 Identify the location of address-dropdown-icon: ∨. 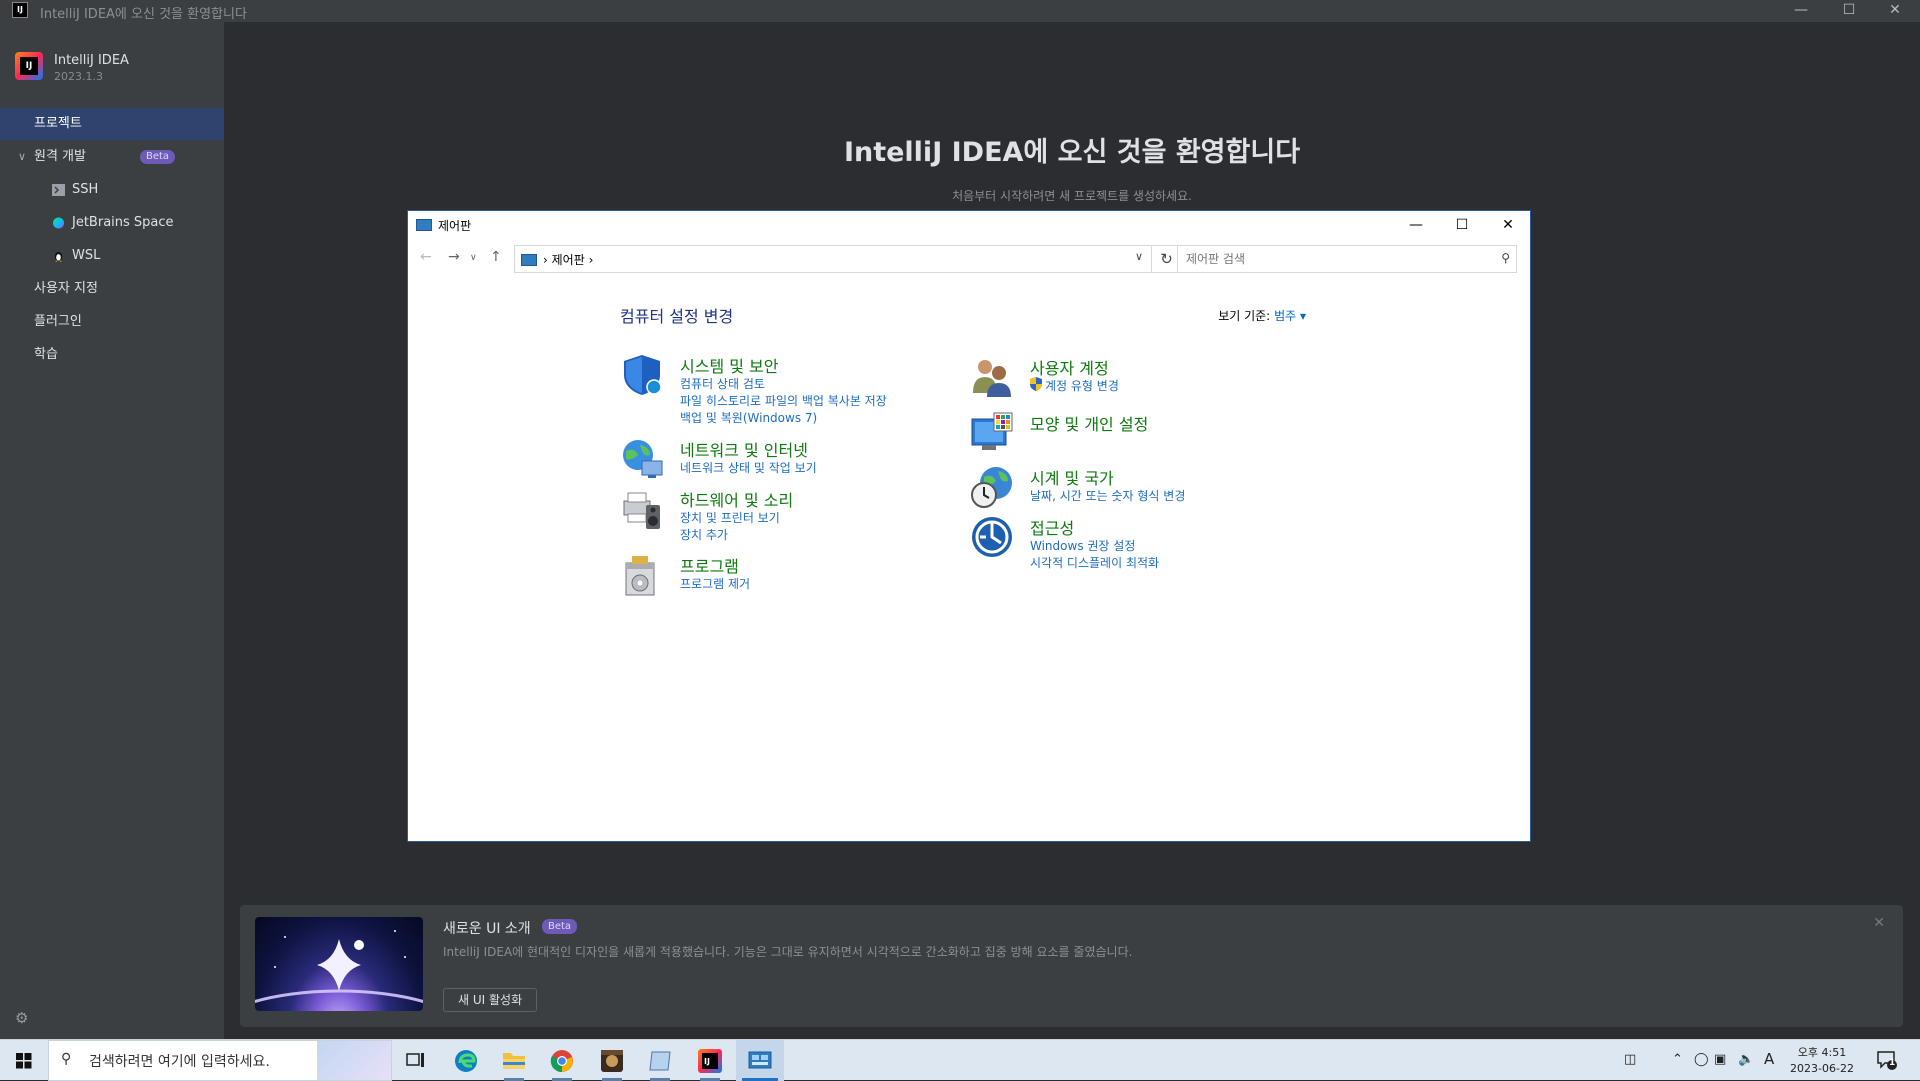
(1139, 256).